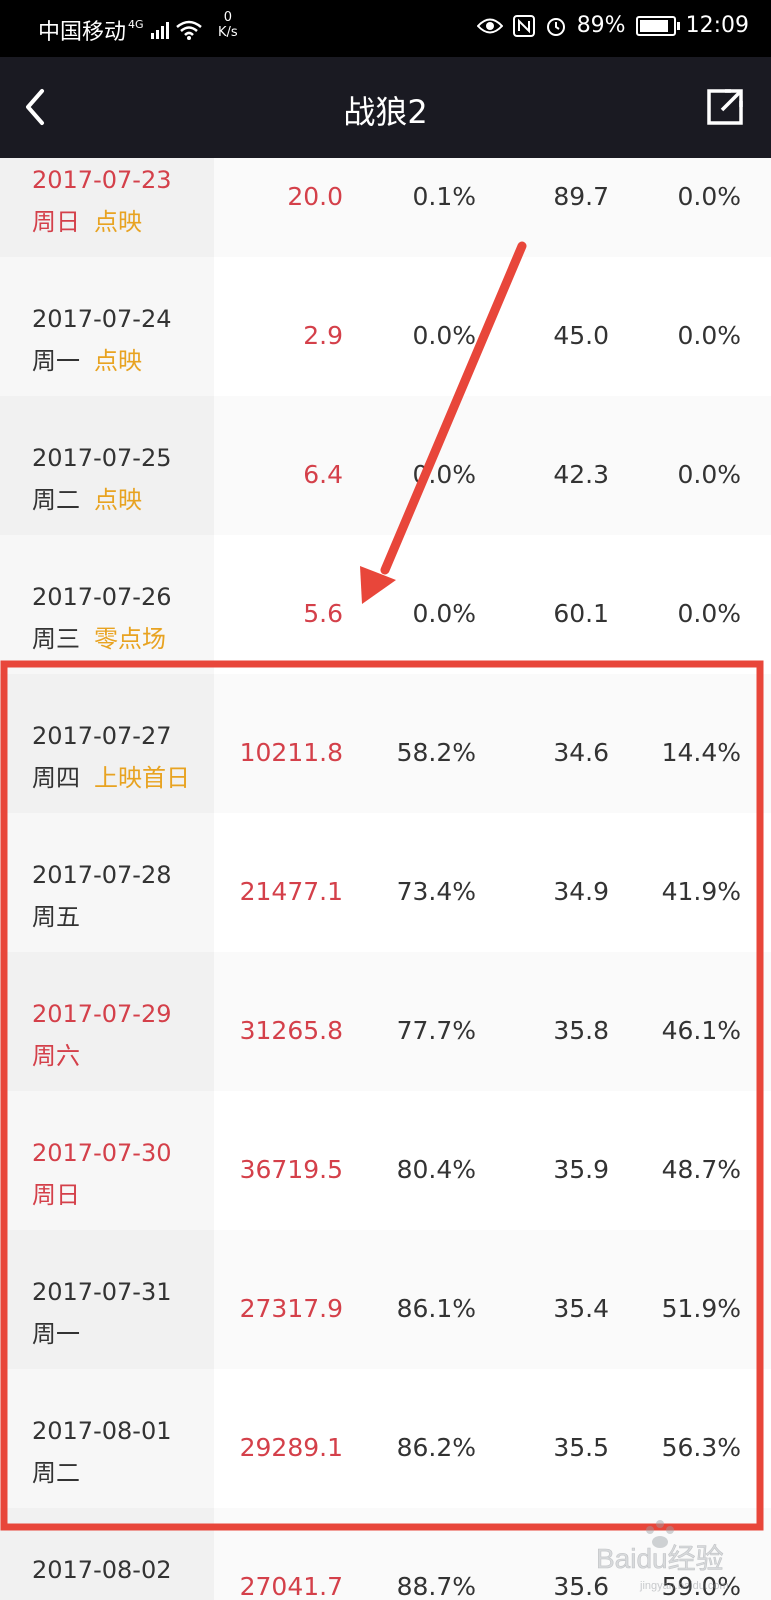 The width and height of the screenshot is (771, 1600). What do you see at coordinates (453, 408) in the screenshot?
I see `annotation-arrow` at bounding box center [453, 408].